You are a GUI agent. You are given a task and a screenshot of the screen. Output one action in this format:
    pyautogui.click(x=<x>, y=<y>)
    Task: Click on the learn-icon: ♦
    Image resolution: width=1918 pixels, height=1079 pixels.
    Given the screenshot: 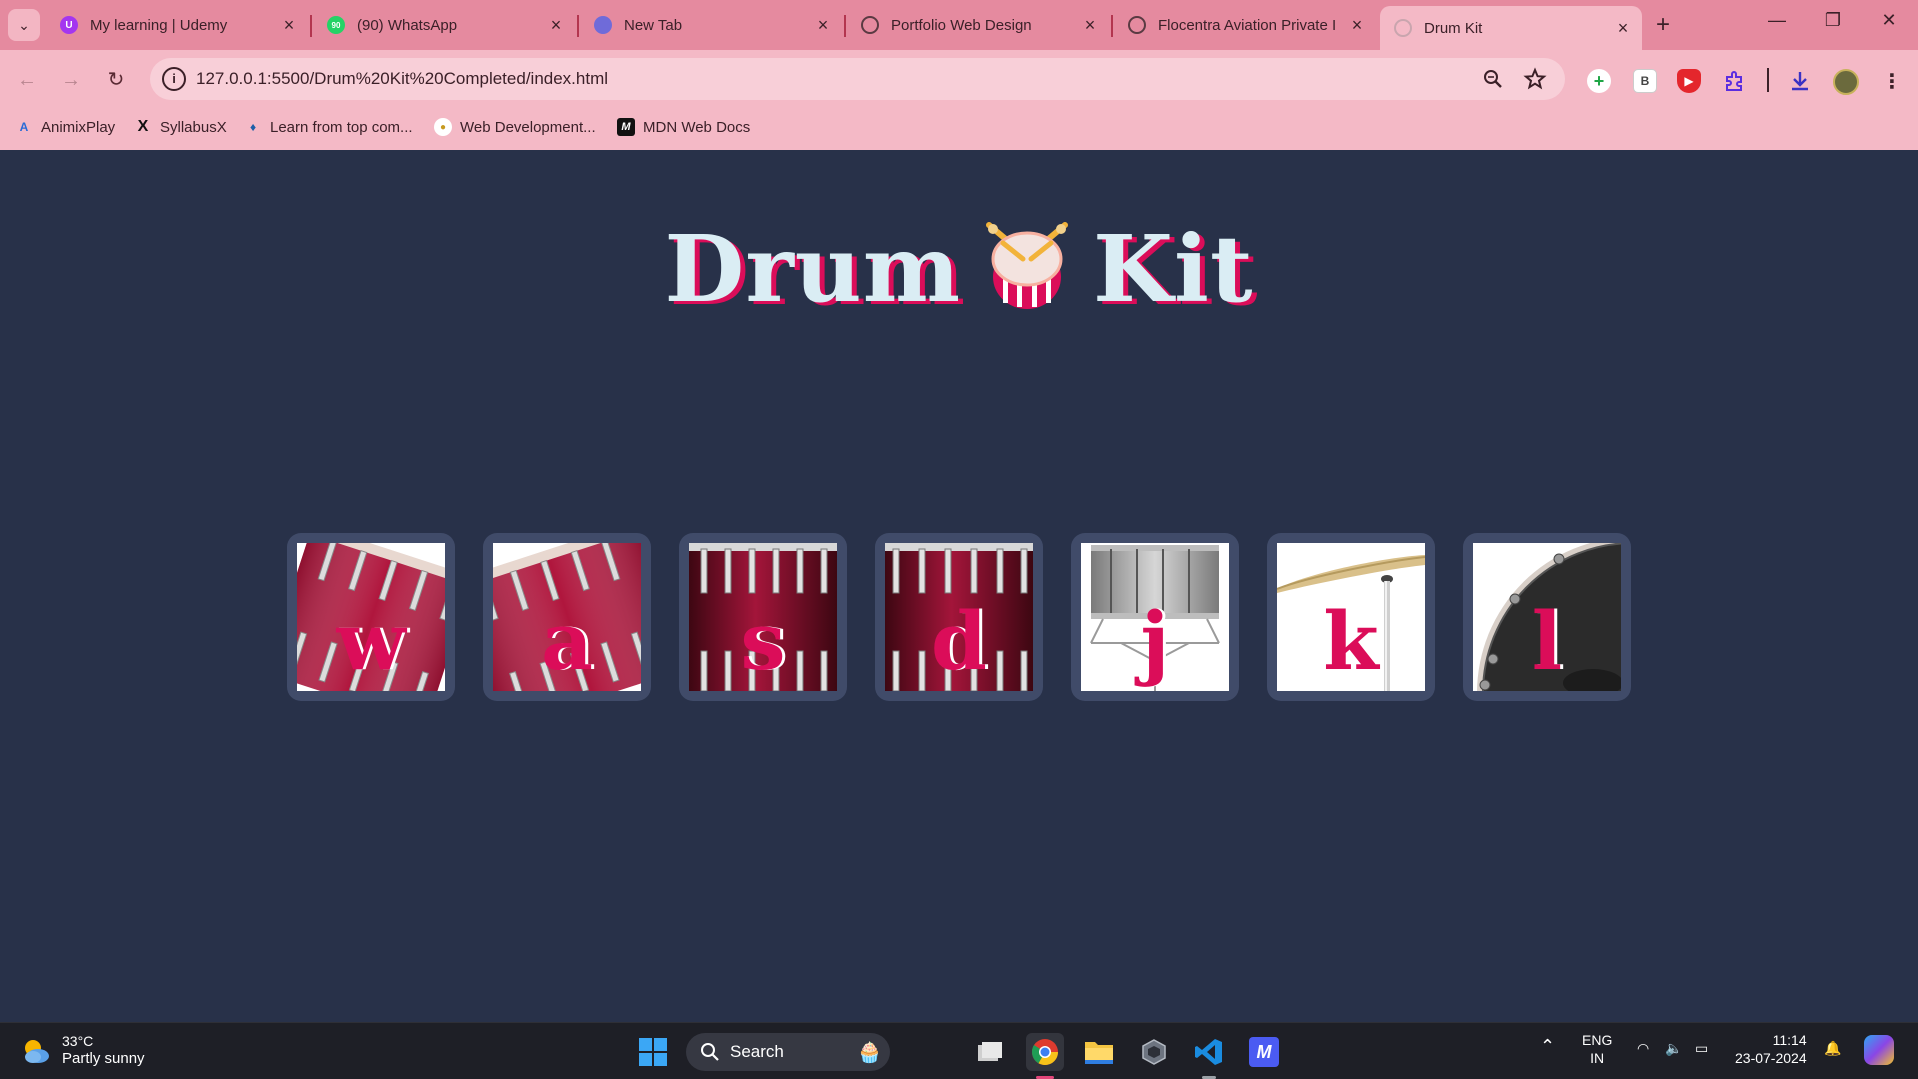 What is the action you would take?
    pyautogui.click(x=253, y=127)
    